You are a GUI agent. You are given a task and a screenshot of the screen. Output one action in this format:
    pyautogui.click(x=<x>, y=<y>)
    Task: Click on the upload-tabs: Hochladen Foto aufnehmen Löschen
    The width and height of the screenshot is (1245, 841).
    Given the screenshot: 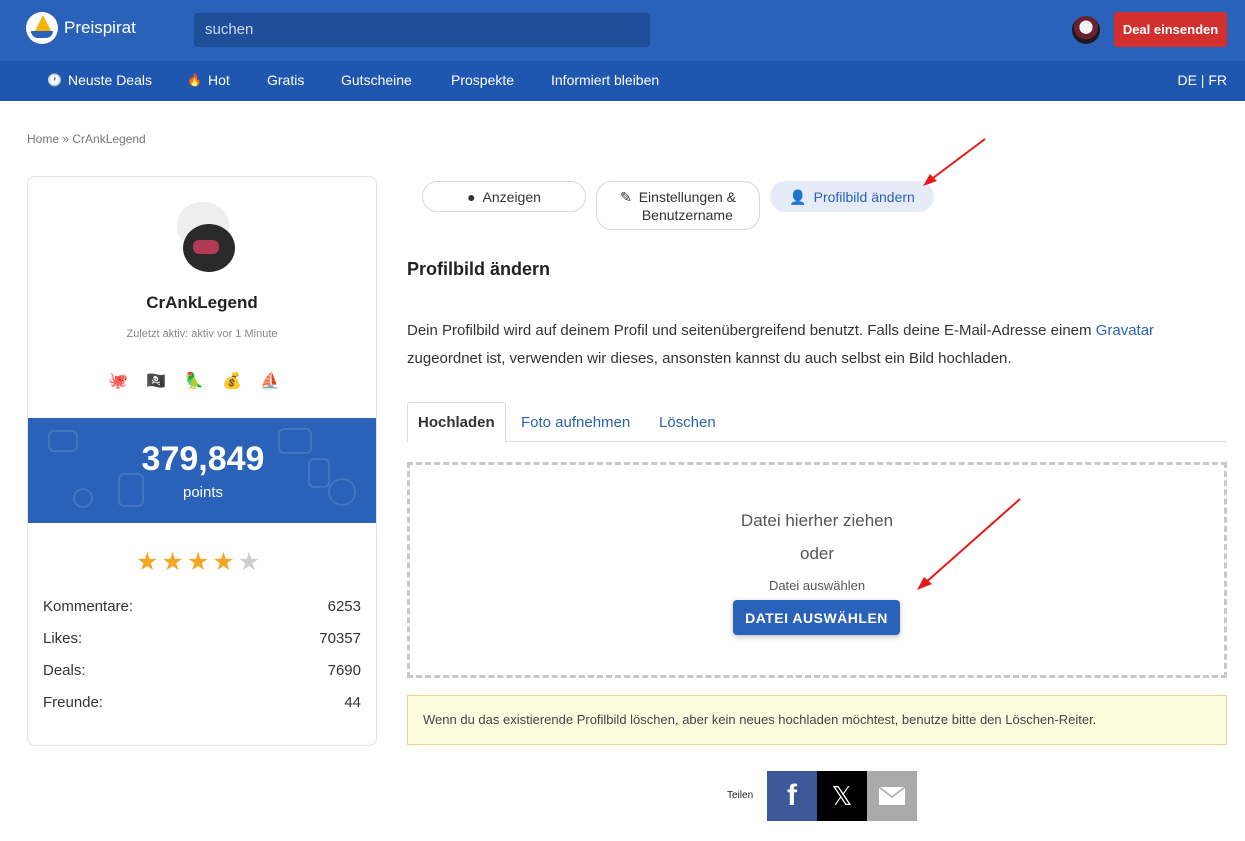 What is the action you would take?
    pyautogui.click(x=817, y=422)
    